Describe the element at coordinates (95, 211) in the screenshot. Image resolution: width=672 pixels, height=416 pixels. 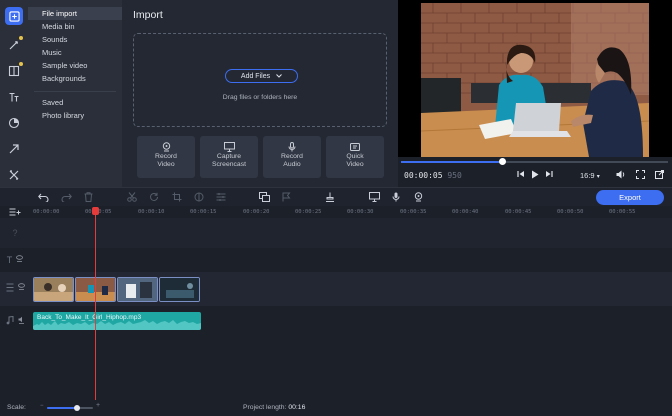
I see `playhead-handle` at that location.